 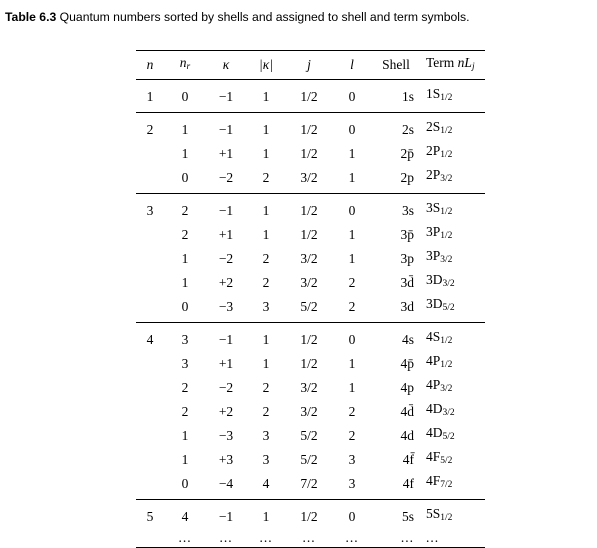 I want to click on cell-abs-kappa: 4, so click(x=266, y=483).